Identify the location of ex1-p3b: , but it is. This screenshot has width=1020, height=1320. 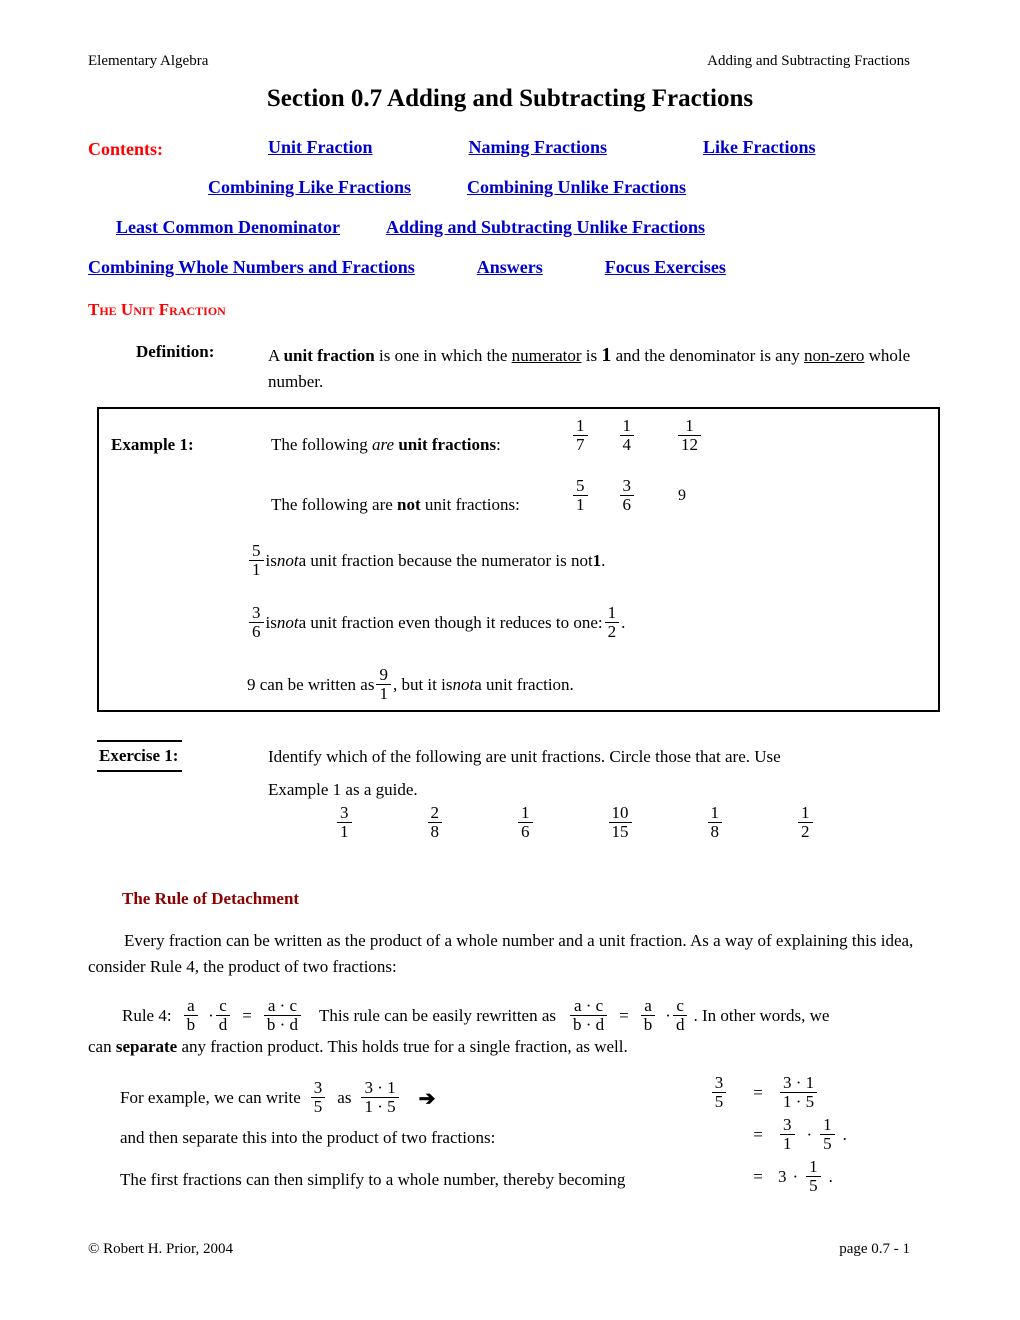
(422, 684).